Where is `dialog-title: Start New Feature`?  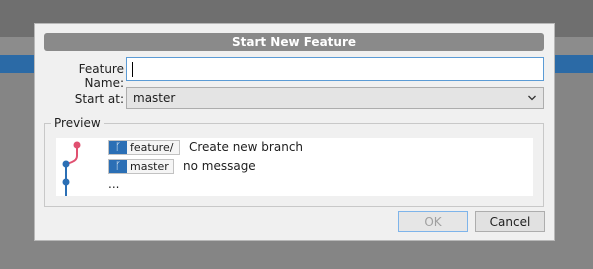 dialog-title: Start New Feature is located at coordinates (294, 42).